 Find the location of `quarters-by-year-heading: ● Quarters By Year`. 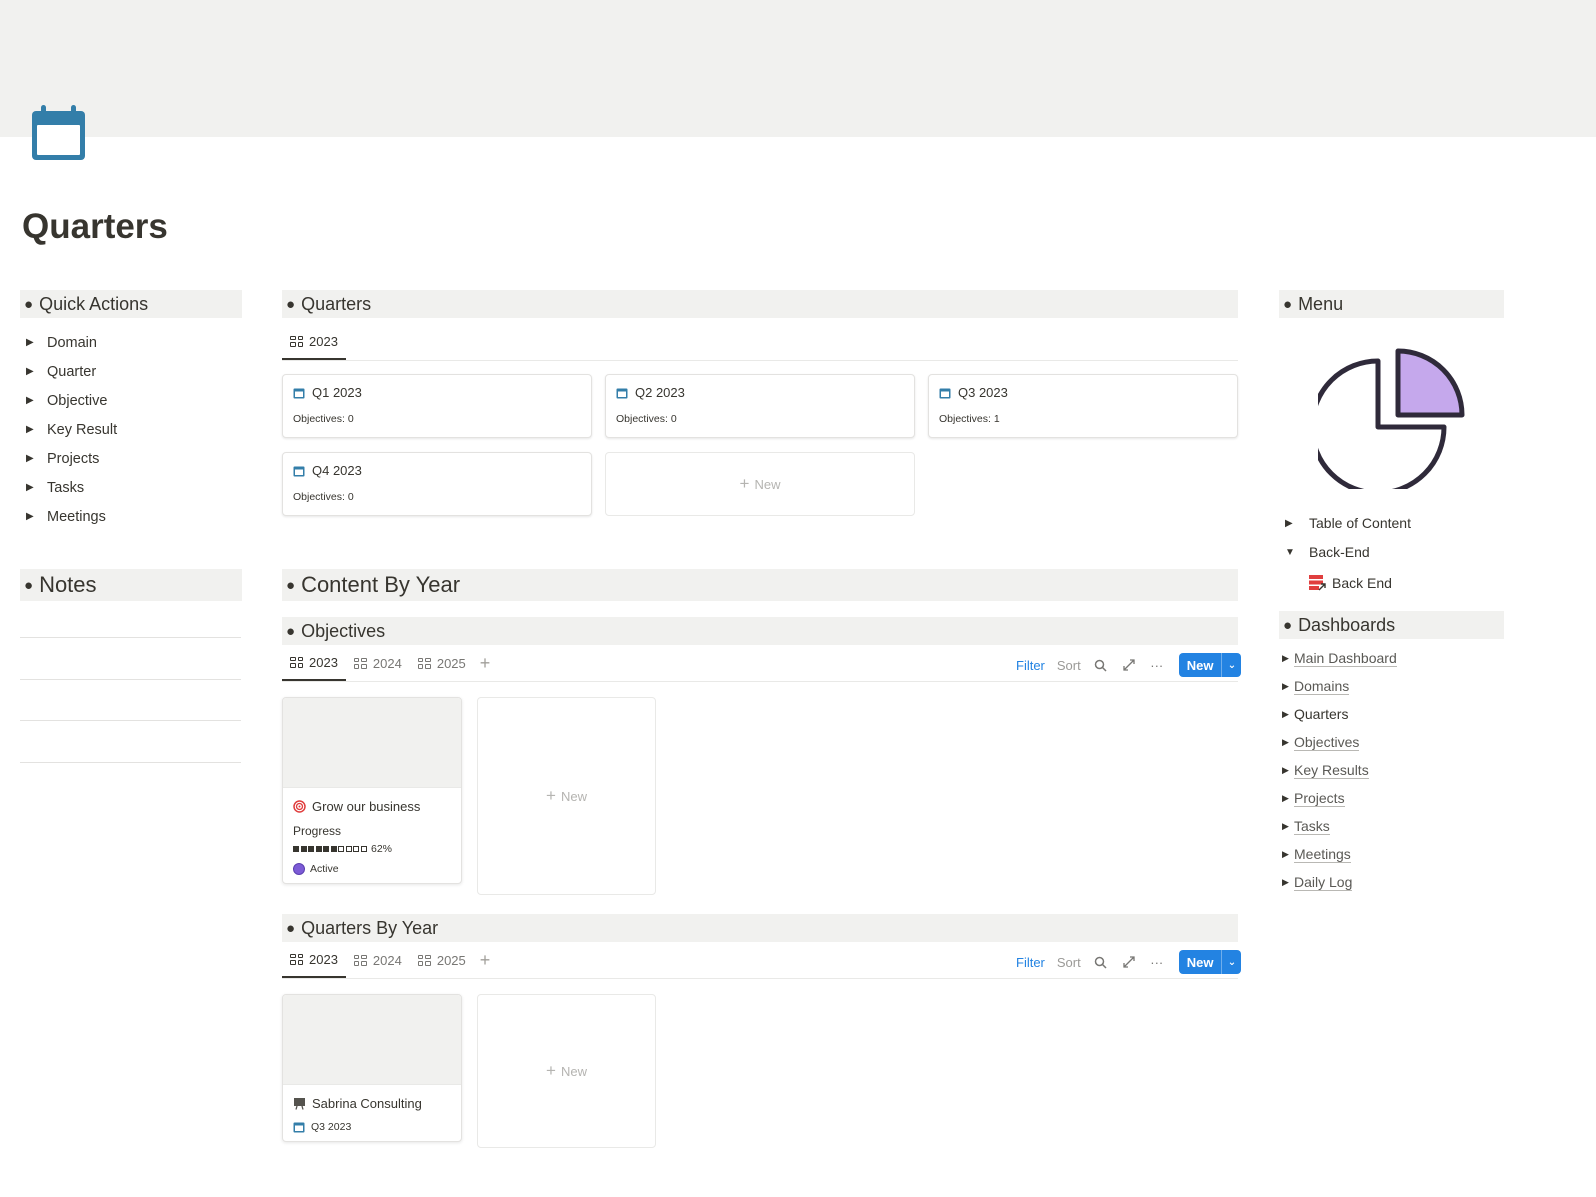

quarters-by-year-heading: ● Quarters By Year is located at coordinates (760, 928).